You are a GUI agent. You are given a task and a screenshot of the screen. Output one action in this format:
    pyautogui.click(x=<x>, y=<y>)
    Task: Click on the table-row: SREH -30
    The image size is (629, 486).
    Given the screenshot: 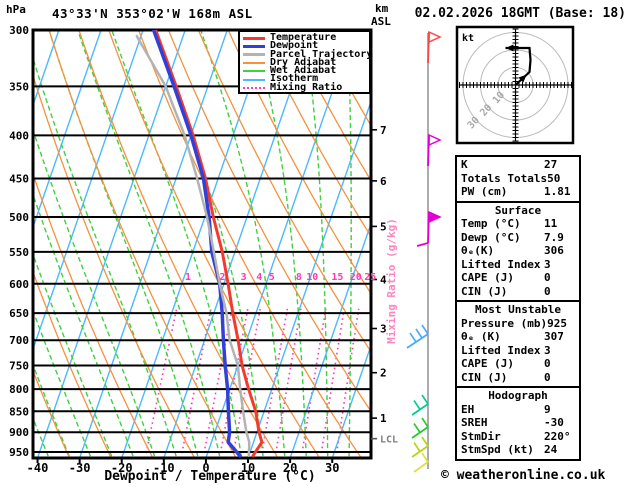 What is the action you would take?
    pyautogui.click(x=518, y=423)
    